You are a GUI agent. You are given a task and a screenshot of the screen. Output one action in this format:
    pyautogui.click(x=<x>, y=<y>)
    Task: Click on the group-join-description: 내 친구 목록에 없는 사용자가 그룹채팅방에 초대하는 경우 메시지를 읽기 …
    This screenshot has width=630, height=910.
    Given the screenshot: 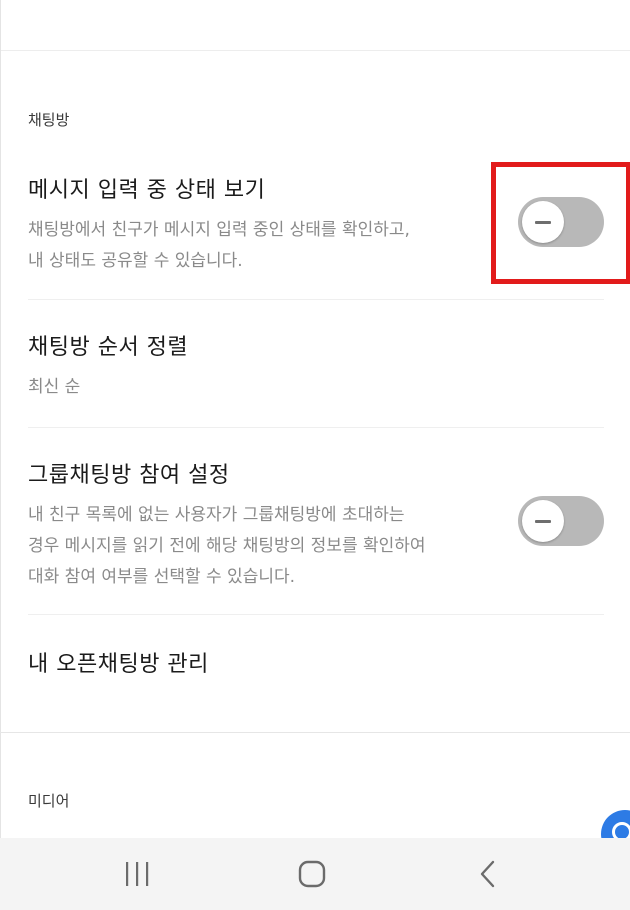 What is the action you would take?
    pyautogui.click(x=263, y=546)
    